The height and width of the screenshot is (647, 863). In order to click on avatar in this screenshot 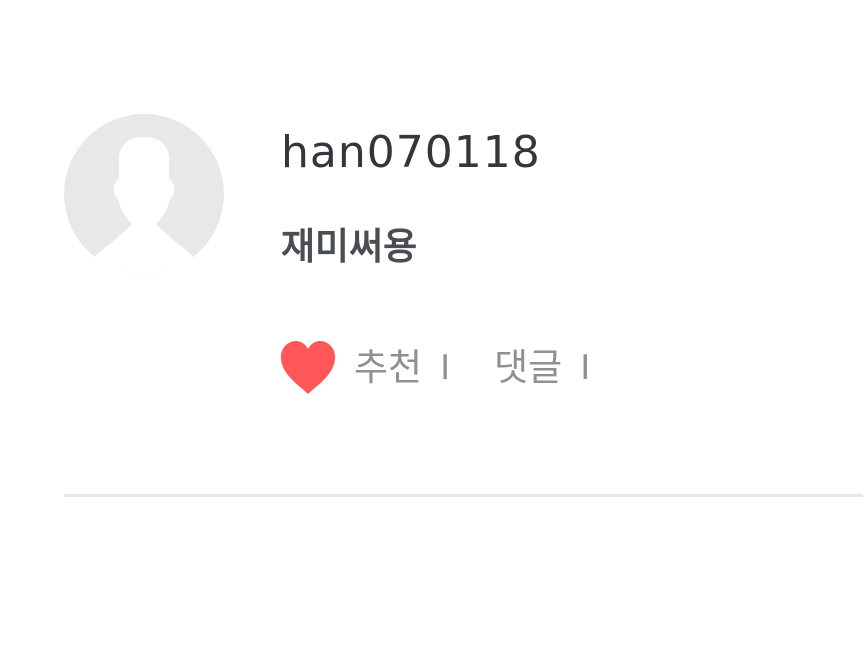, I will do `click(144, 194)`.